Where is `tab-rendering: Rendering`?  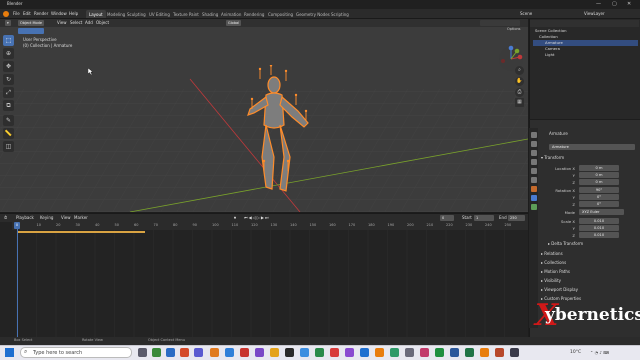 tab-rendering: Rendering is located at coordinates (254, 14).